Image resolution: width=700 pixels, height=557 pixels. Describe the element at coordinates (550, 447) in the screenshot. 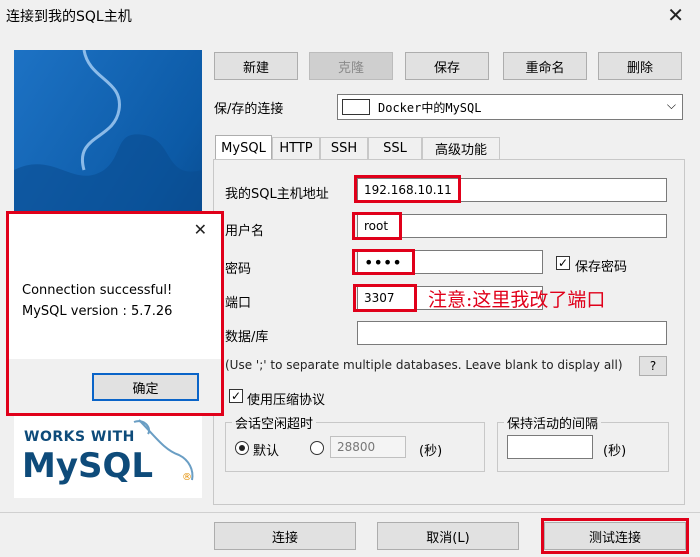

I see `keepalive-input` at that location.